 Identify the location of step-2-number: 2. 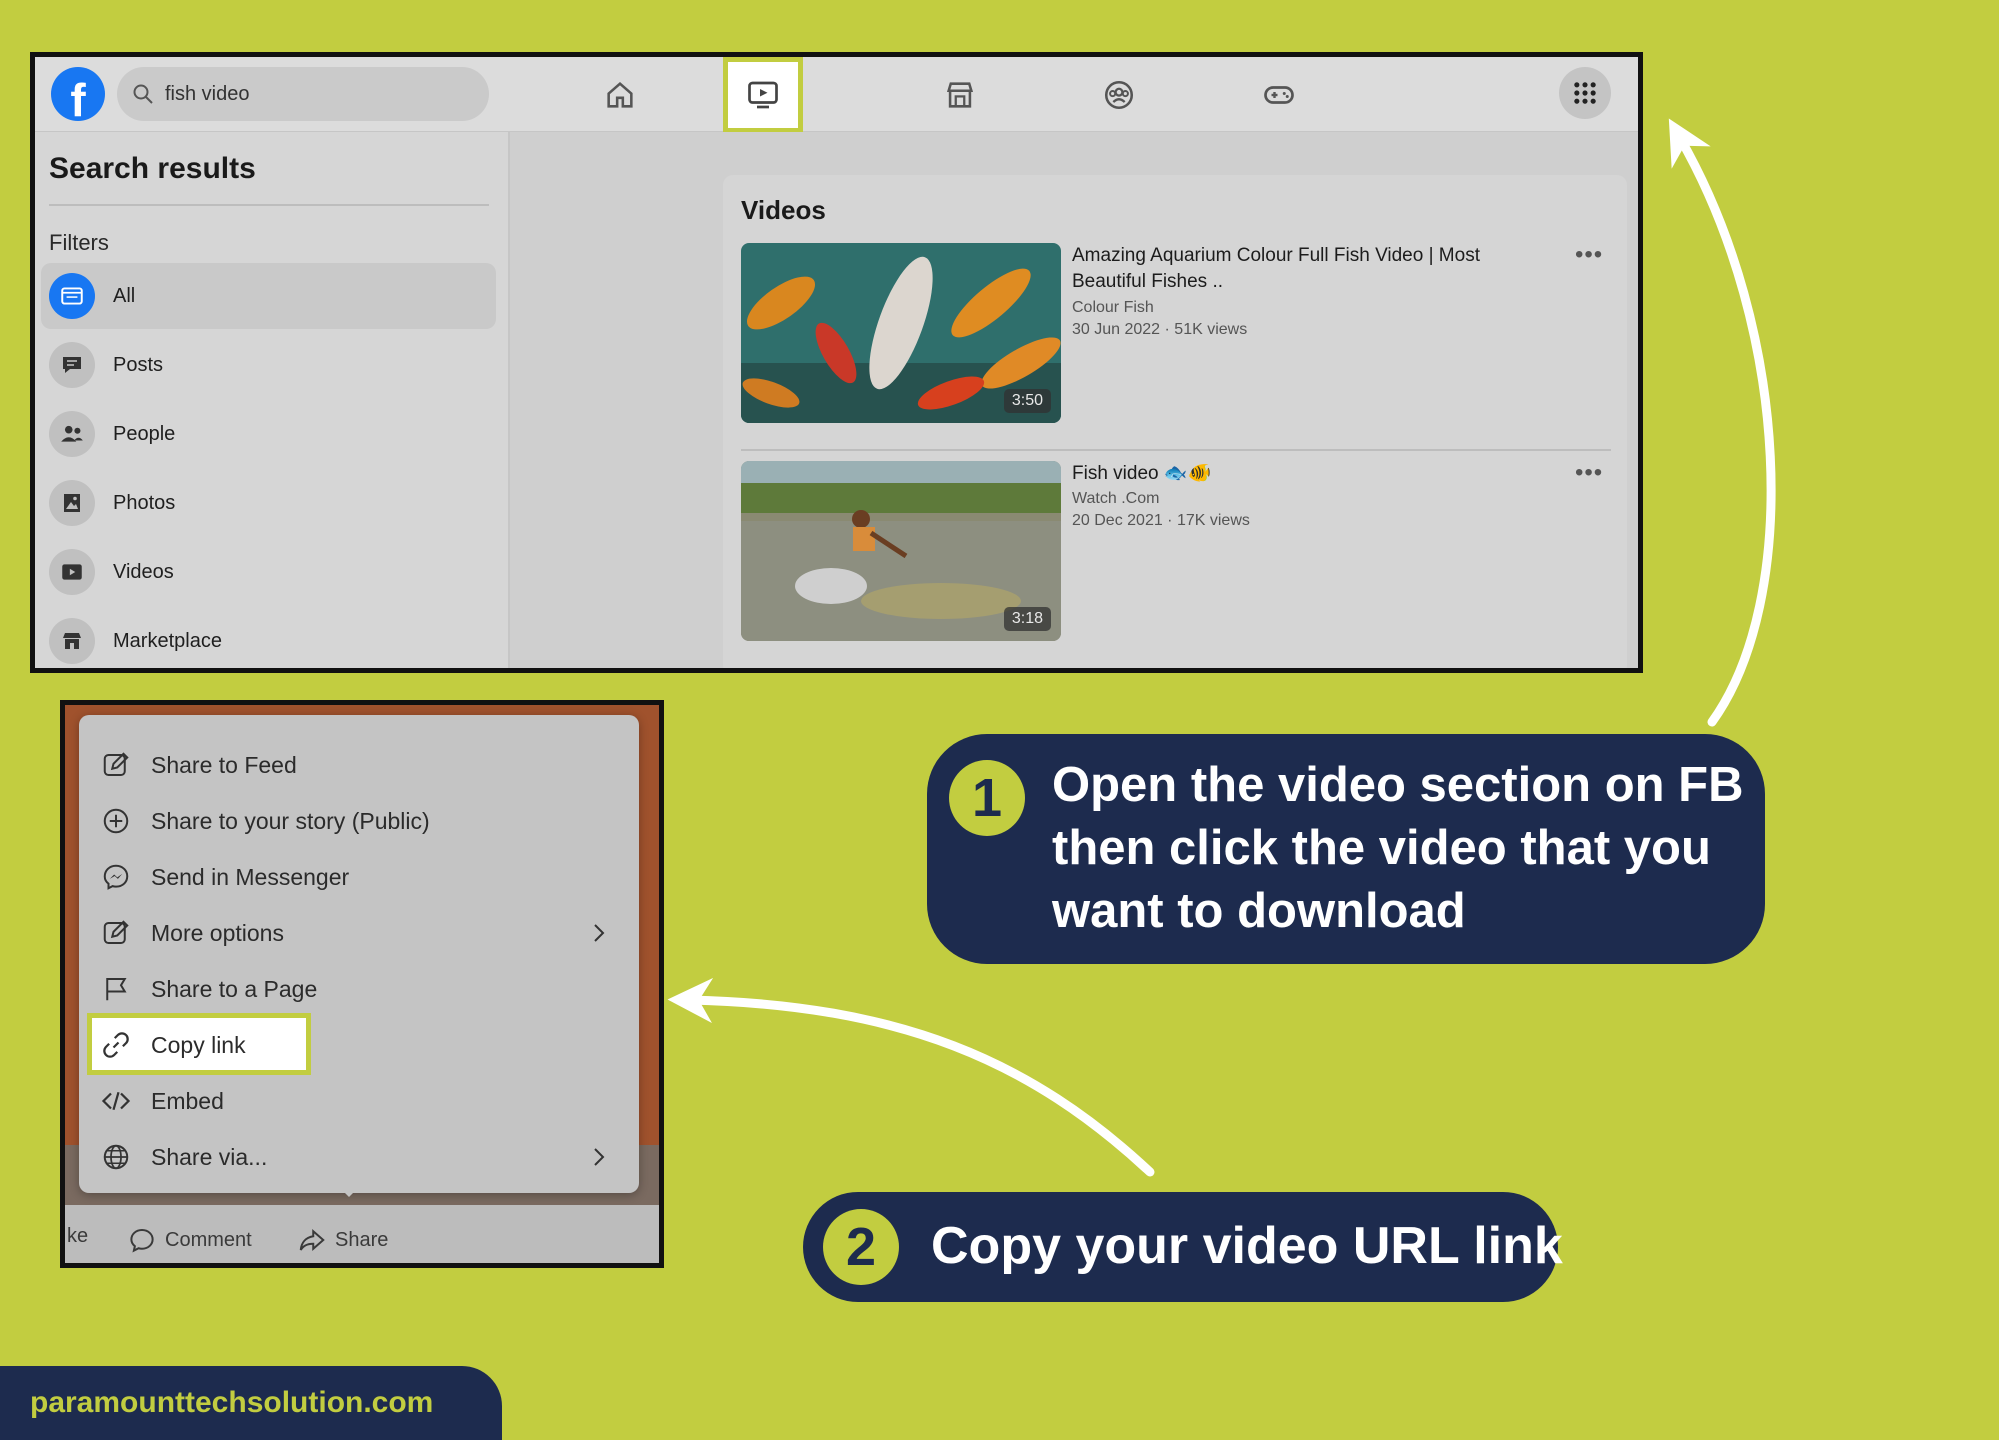
(861, 1247).